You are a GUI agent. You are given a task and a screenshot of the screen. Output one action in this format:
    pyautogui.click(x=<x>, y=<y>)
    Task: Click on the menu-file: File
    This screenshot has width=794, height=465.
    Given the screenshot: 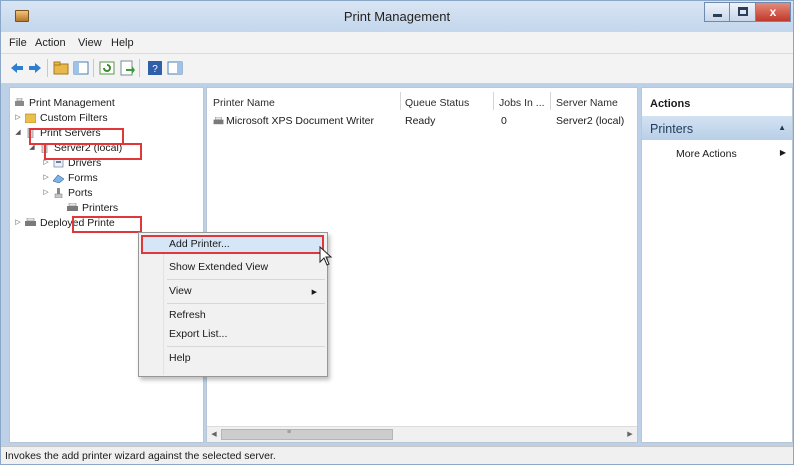 What is the action you would take?
    pyautogui.click(x=18, y=43)
    